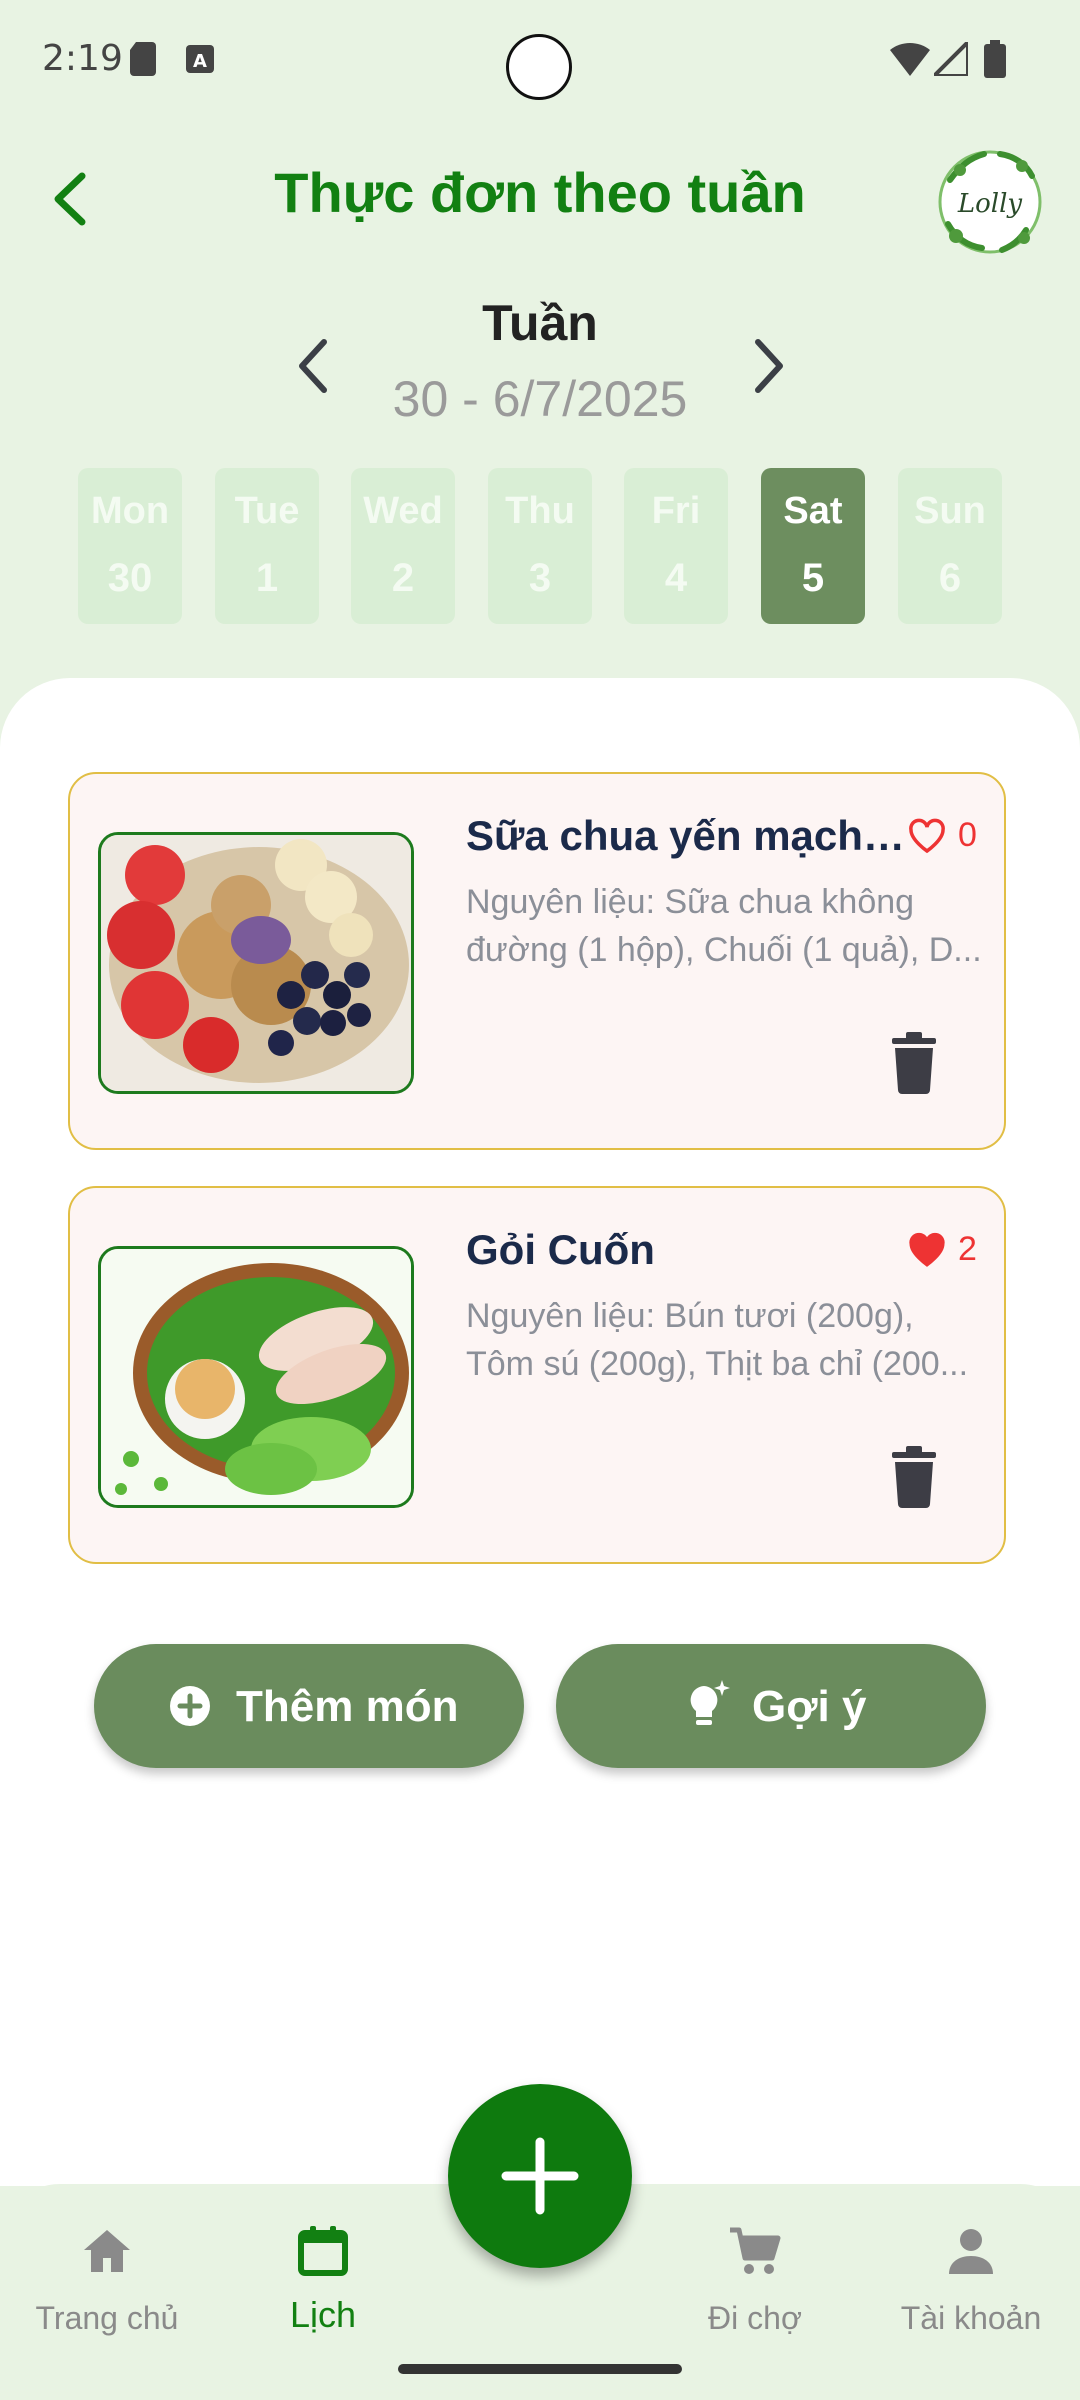 The image size is (1080, 2400). Describe the element at coordinates (540, 323) in the screenshot. I see `week-label: Tuần` at that location.